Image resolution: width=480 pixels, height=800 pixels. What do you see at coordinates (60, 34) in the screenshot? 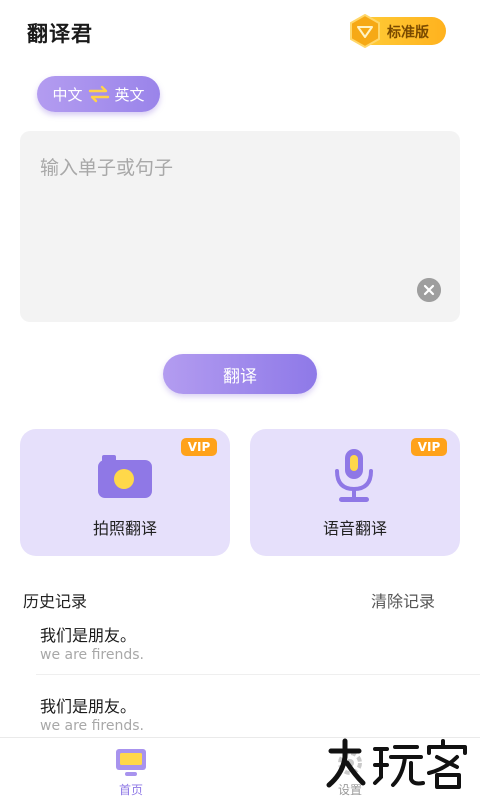
I see `app-title: 翻译君` at bounding box center [60, 34].